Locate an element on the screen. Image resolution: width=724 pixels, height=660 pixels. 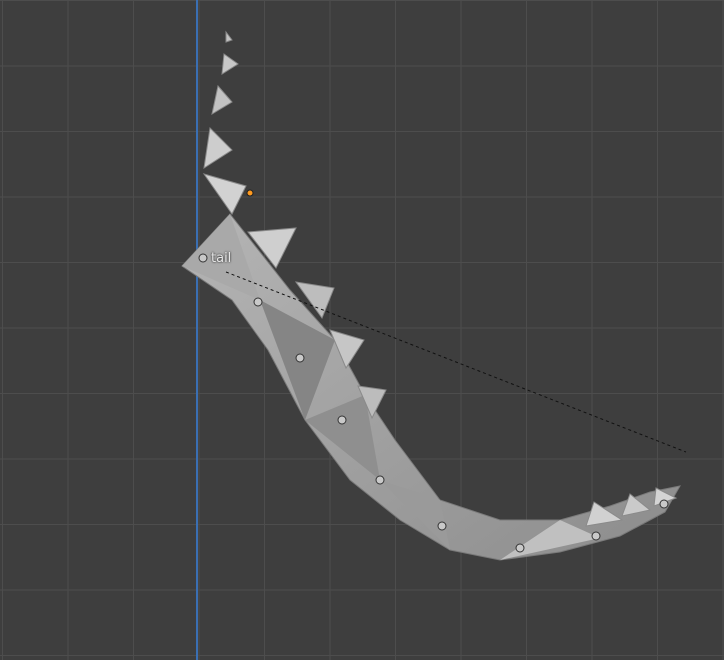
bone-name-label: tail is located at coordinates (221, 258).